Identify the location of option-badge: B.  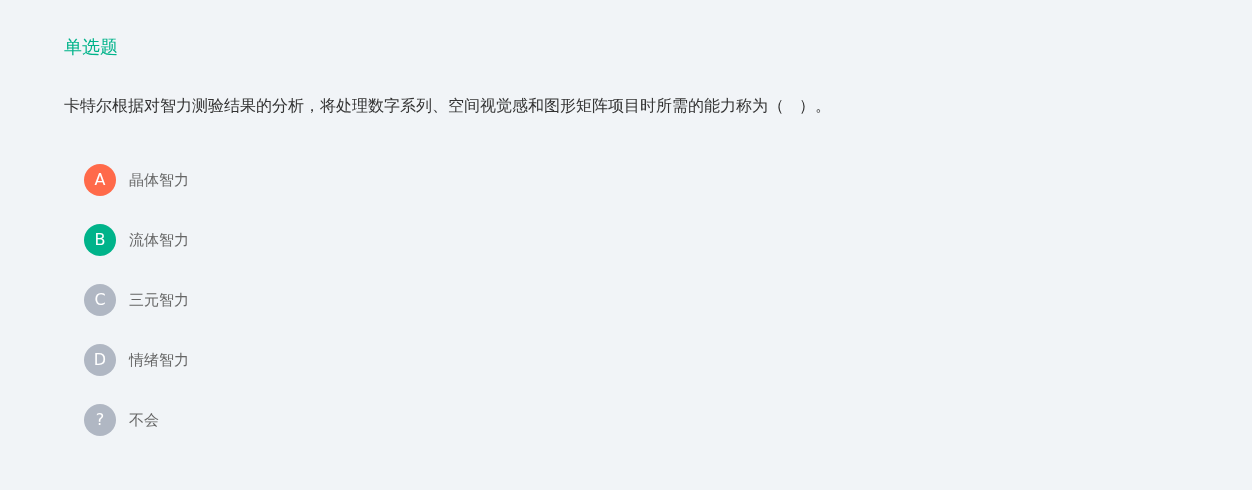
(100, 240).